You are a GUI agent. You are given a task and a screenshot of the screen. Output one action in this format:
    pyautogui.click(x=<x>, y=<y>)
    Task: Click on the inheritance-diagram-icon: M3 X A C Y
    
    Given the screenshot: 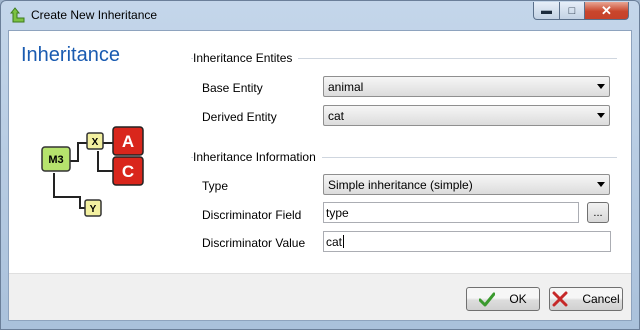 What is the action you would take?
    pyautogui.click(x=92, y=171)
    